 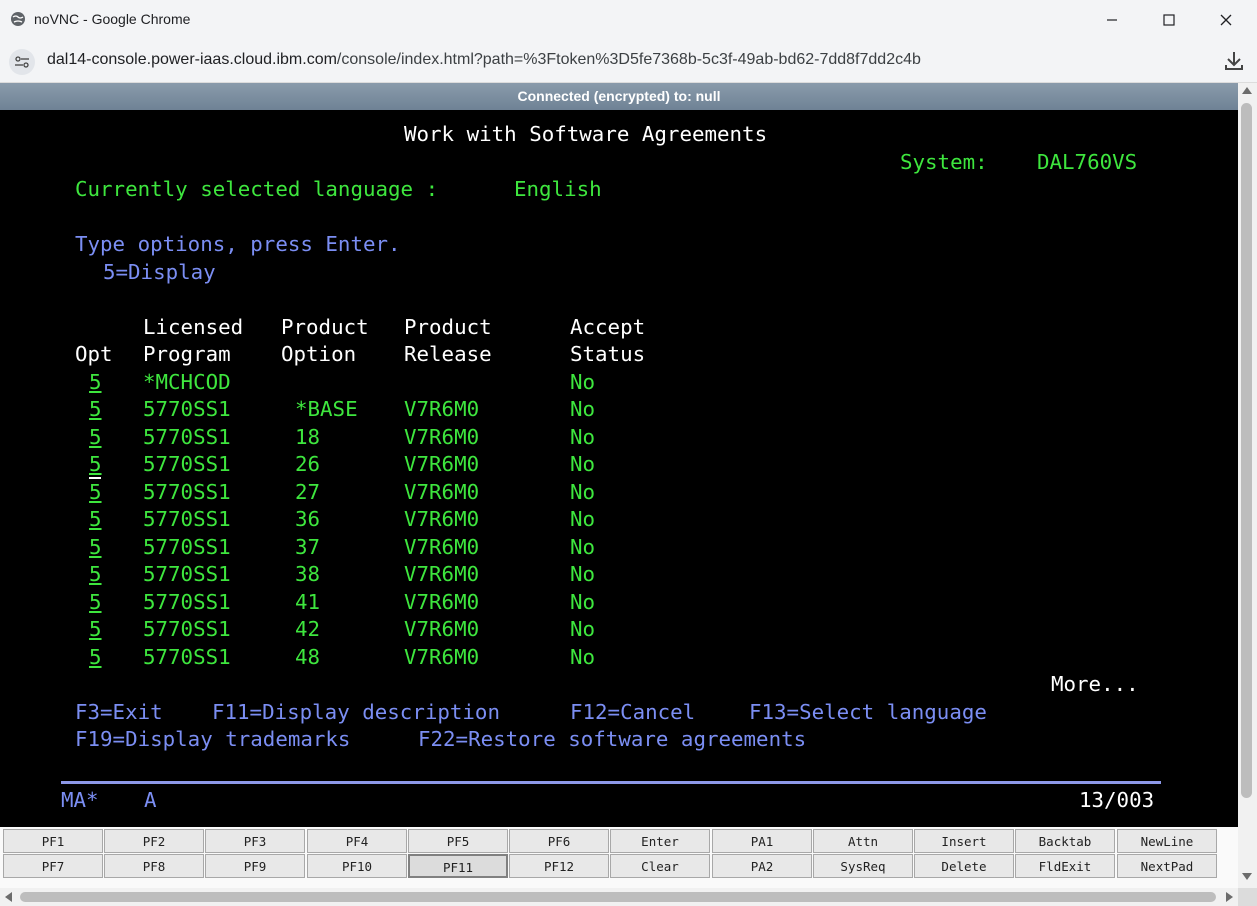 What do you see at coordinates (1167, 841) in the screenshot?
I see `key-newline: NewLine` at bounding box center [1167, 841].